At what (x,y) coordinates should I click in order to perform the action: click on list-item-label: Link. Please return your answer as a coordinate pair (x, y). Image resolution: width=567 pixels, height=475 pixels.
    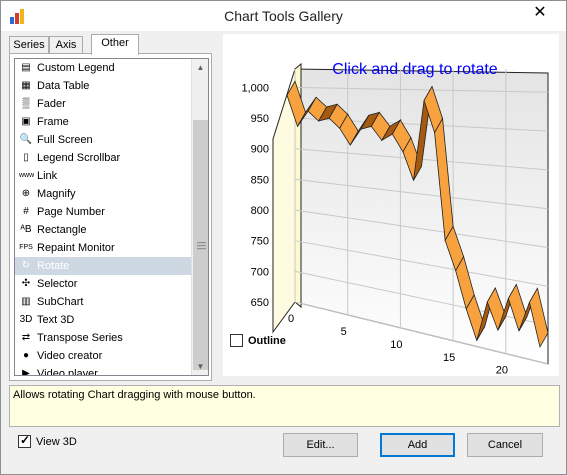
    Looking at the image, I should click on (47, 176).